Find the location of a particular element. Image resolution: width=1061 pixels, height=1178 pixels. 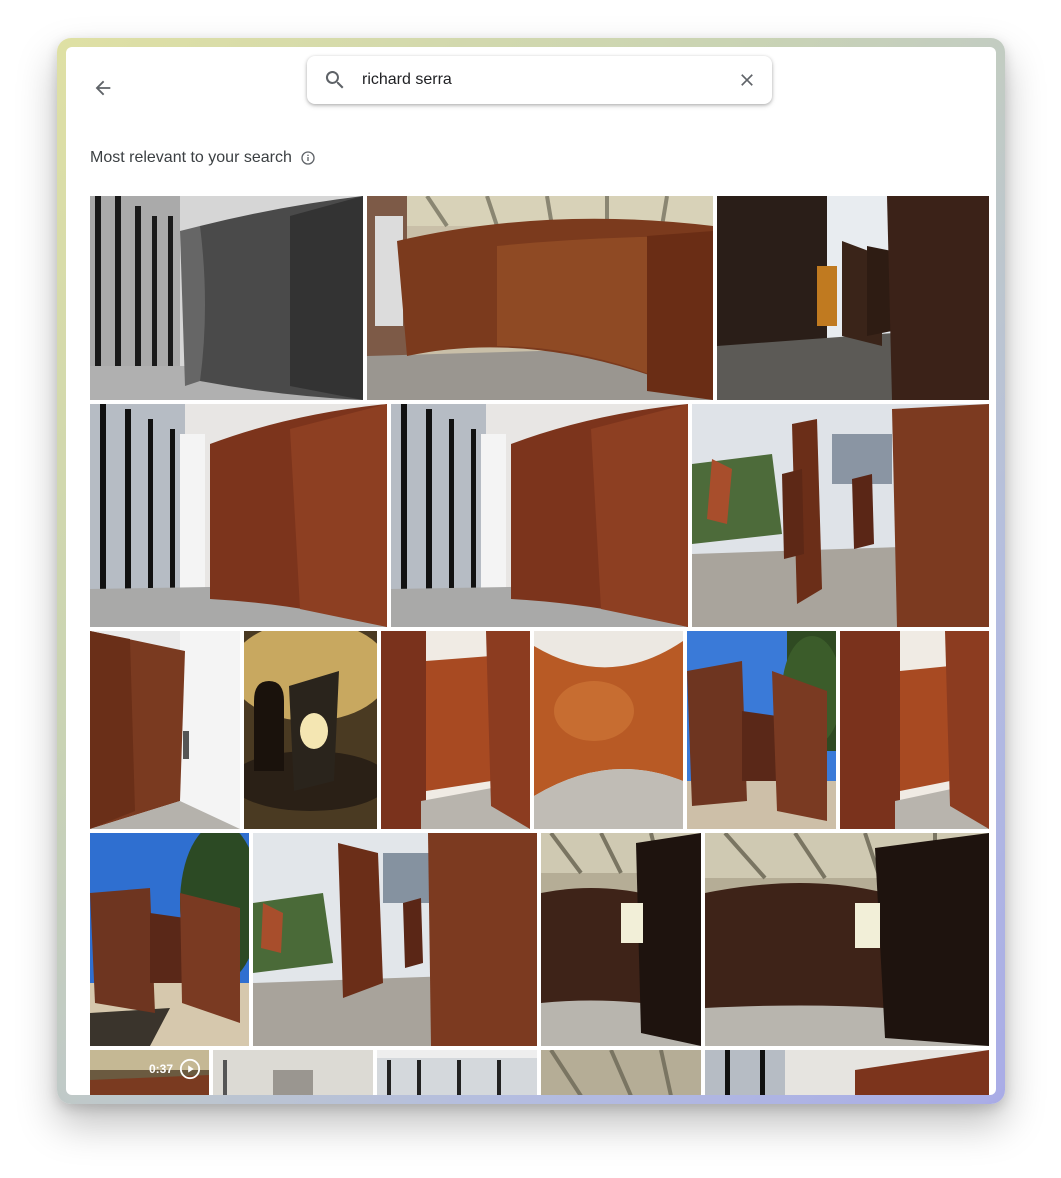

clear-search-button is located at coordinates (747, 80).